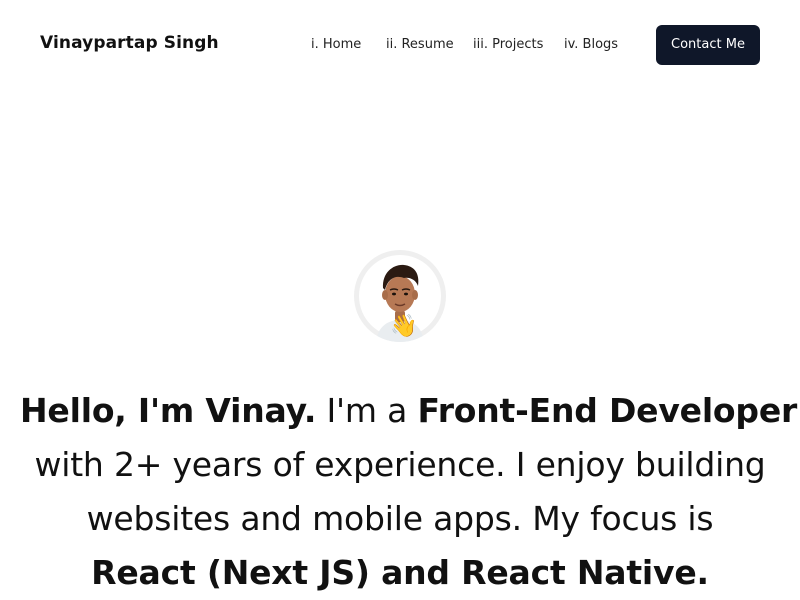  I want to click on hero-greeting: Hello, I'm Vinay., so click(168, 410).